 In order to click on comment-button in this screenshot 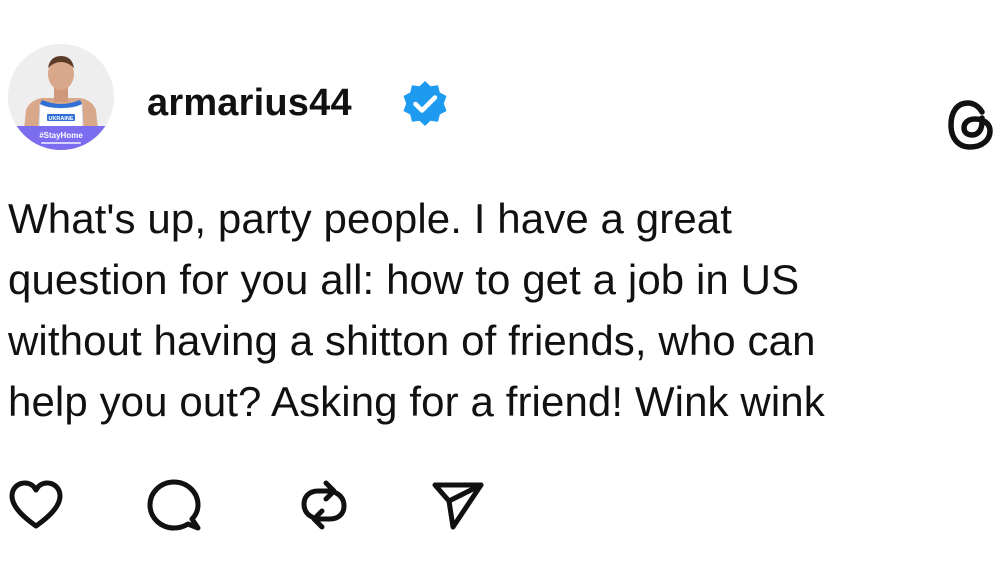, I will do `click(174, 505)`.